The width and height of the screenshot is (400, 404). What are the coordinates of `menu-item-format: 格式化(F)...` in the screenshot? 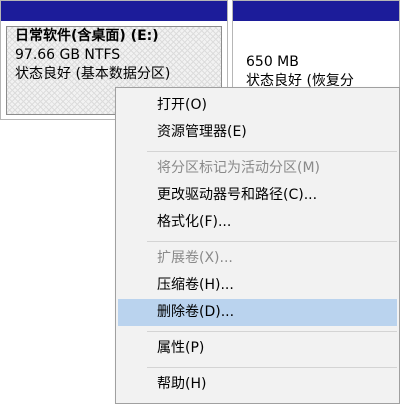 It's located at (257, 222).